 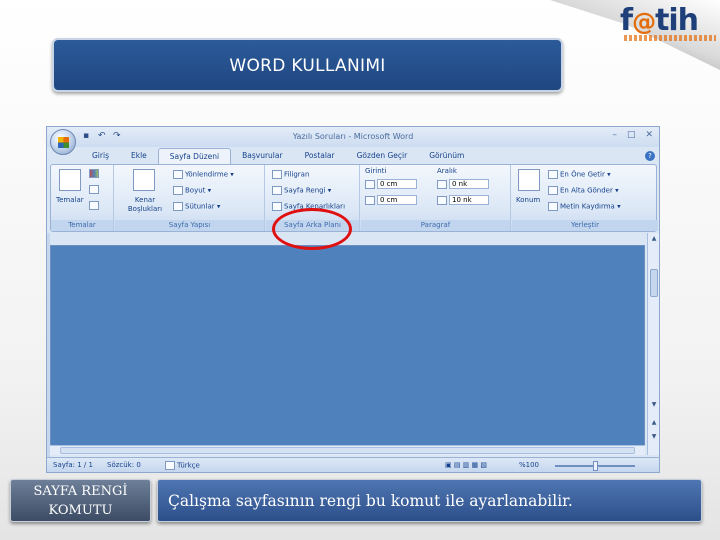 What do you see at coordinates (100, 156) in the screenshot?
I see `tab-home: Giriş` at bounding box center [100, 156].